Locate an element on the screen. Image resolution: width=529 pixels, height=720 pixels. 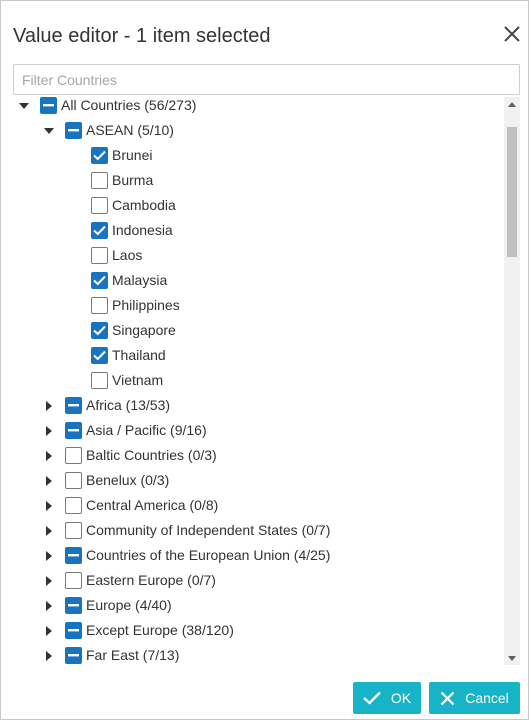
row-label: Vietnam is located at coordinates (138, 380).